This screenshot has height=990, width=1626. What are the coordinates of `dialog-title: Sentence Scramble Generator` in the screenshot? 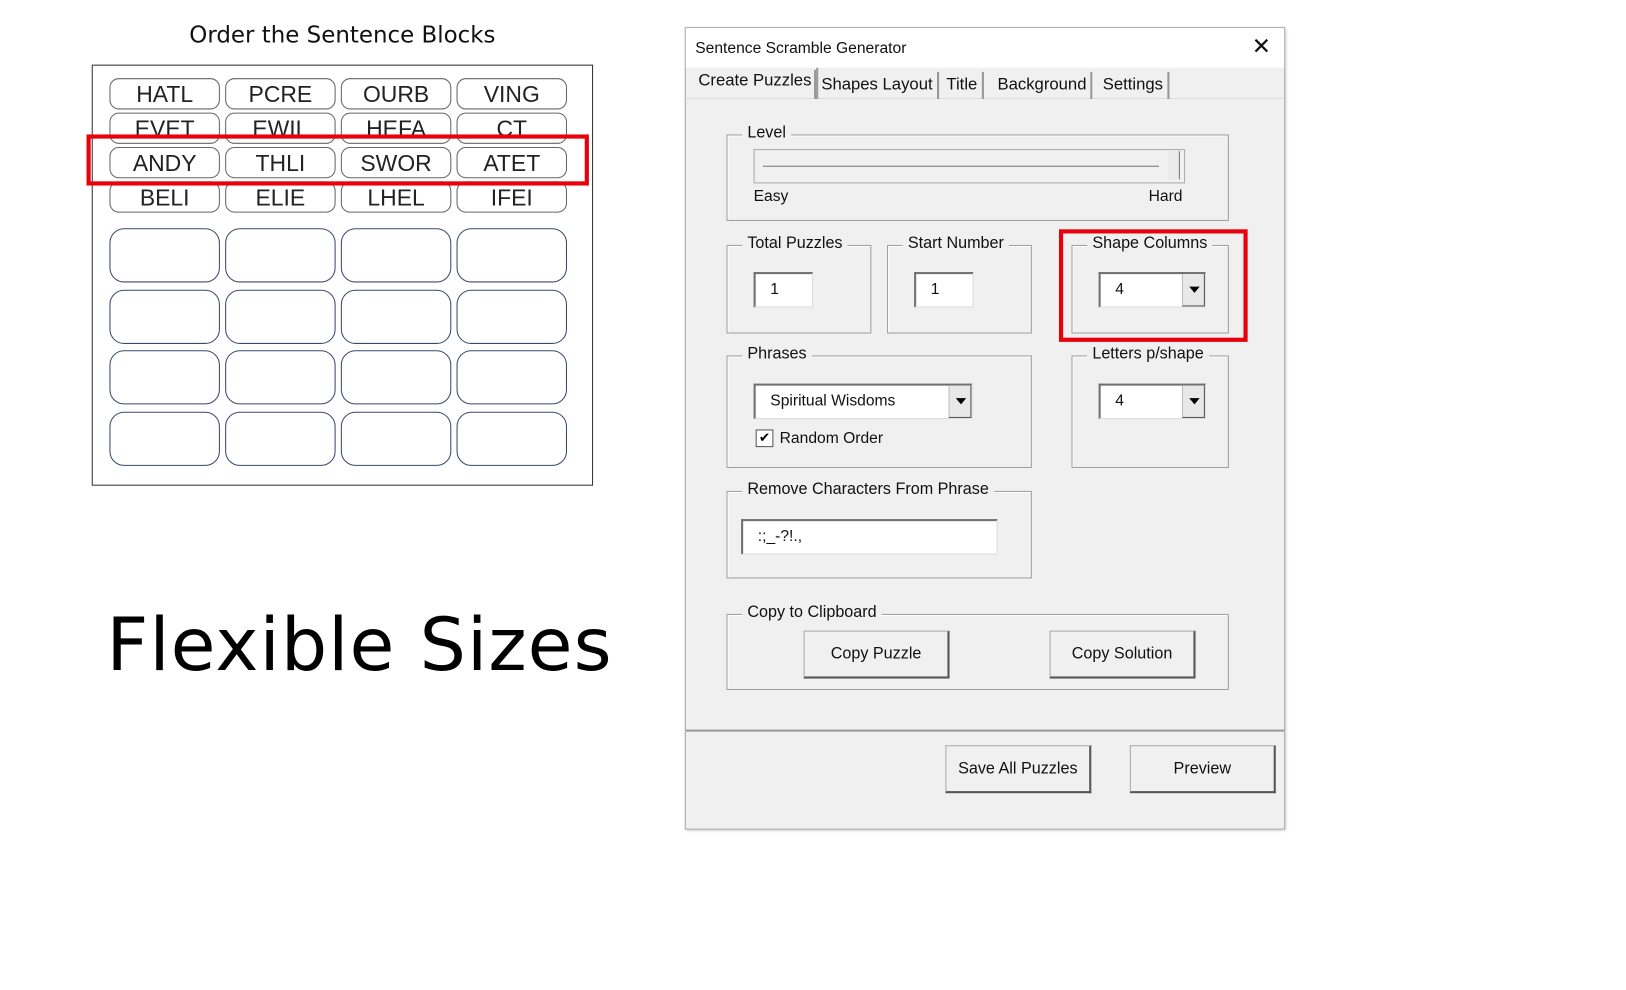 It's located at (801, 48).